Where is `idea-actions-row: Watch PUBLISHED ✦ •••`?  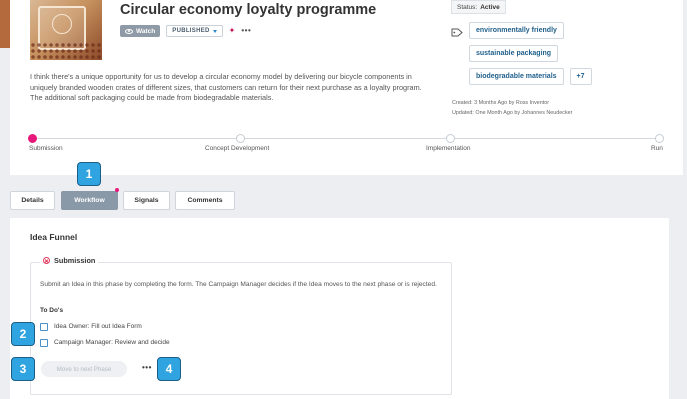 idea-actions-row: Watch PUBLISHED ✦ ••• is located at coordinates (185, 31).